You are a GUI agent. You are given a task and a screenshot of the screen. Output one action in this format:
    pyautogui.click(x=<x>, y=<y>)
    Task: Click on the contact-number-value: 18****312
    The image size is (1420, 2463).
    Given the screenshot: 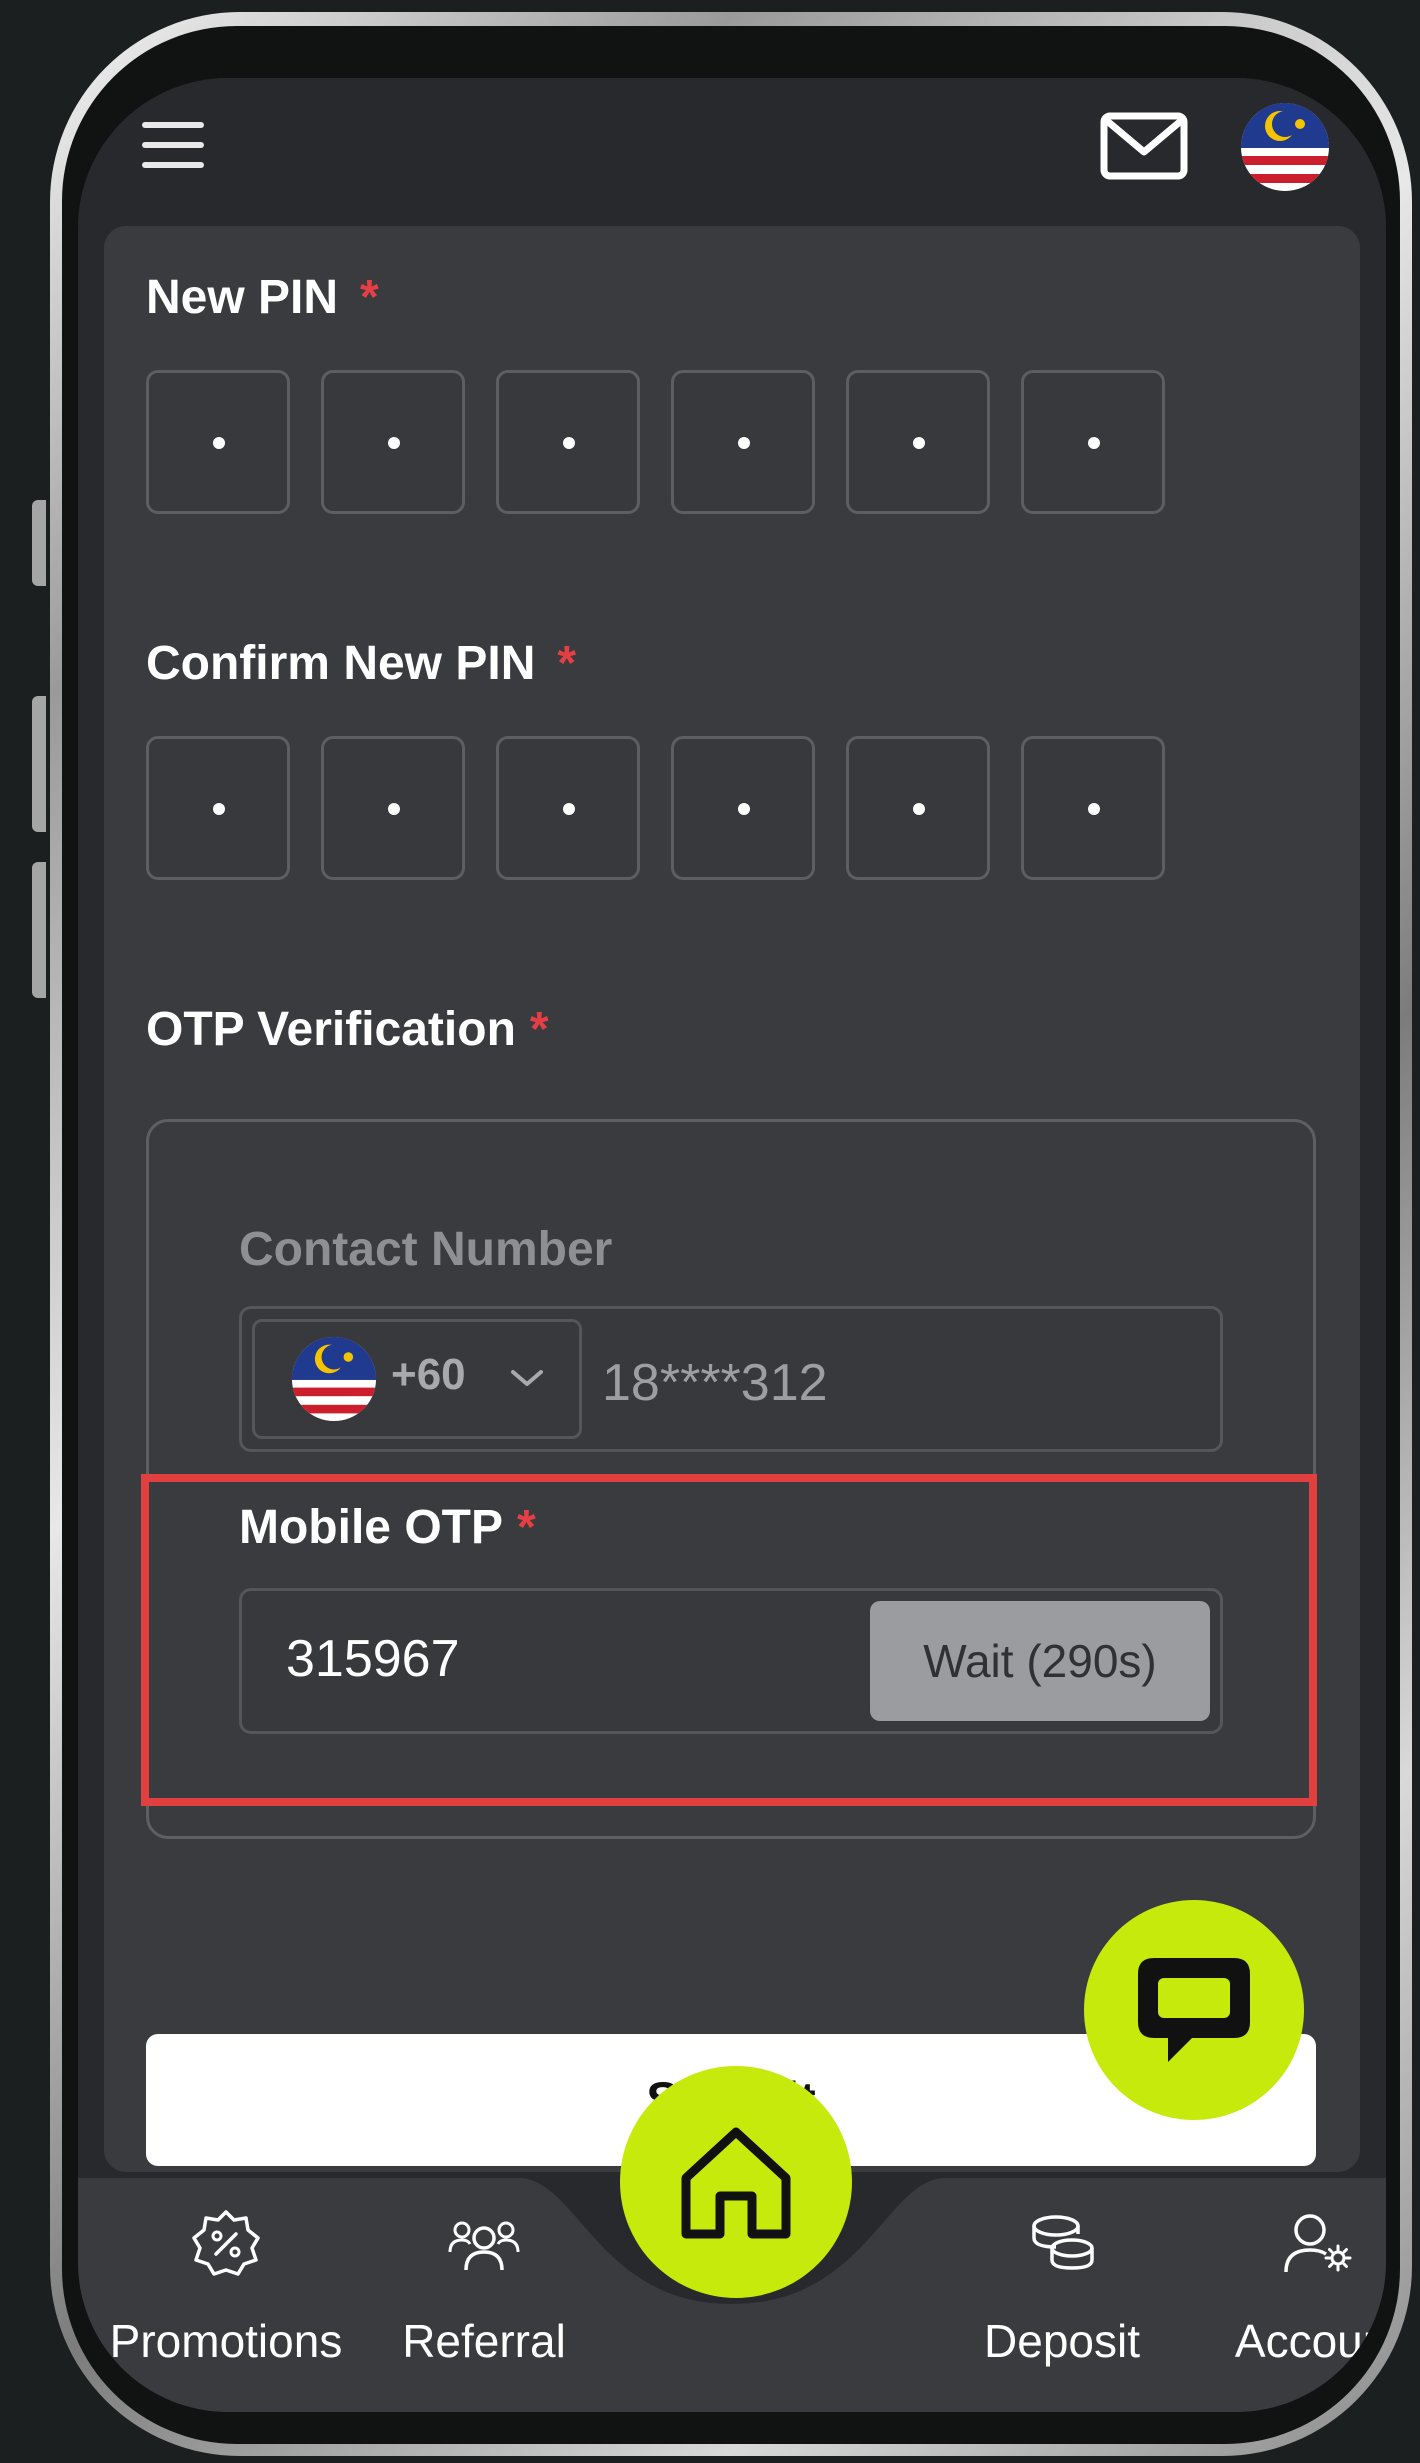 What is the action you would take?
    pyautogui.click(x=715, y=1383)
    